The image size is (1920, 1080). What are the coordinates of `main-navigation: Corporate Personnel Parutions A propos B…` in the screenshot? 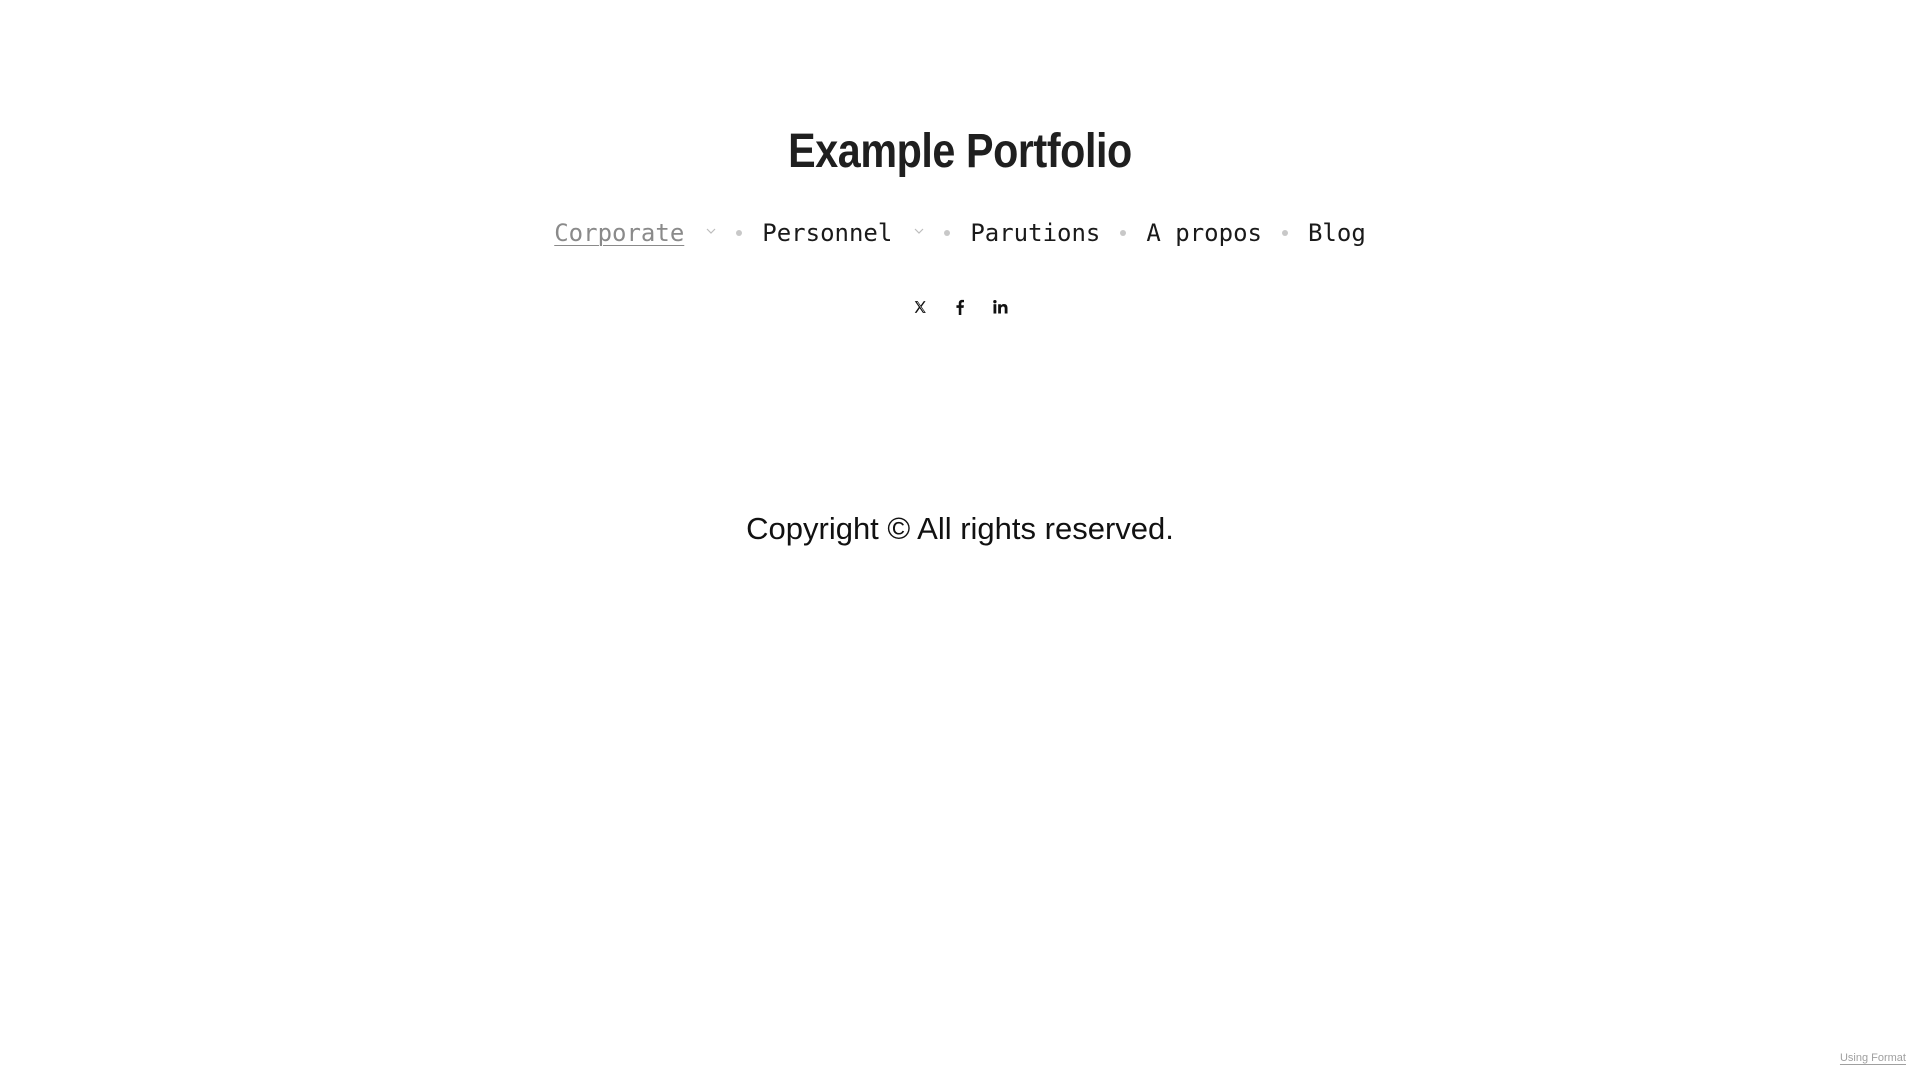 It's located at (960, 233).